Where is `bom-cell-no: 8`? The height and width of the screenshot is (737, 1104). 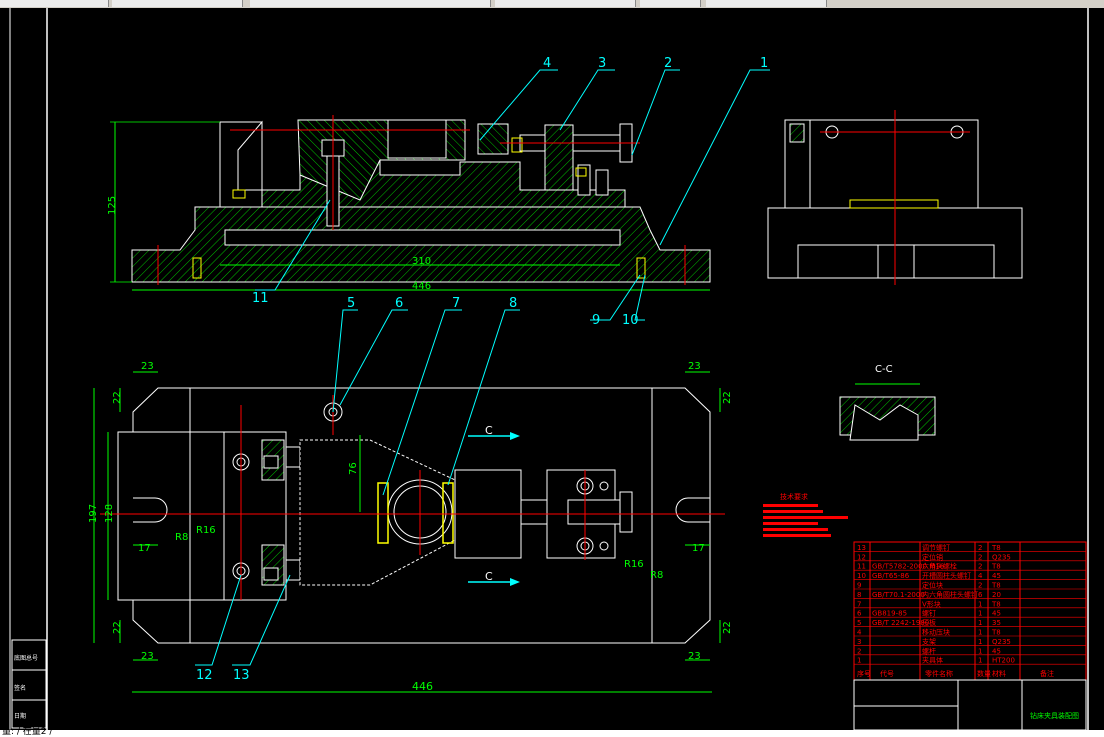 bom-cell-no: 8 is located at coordinates (859, 595).